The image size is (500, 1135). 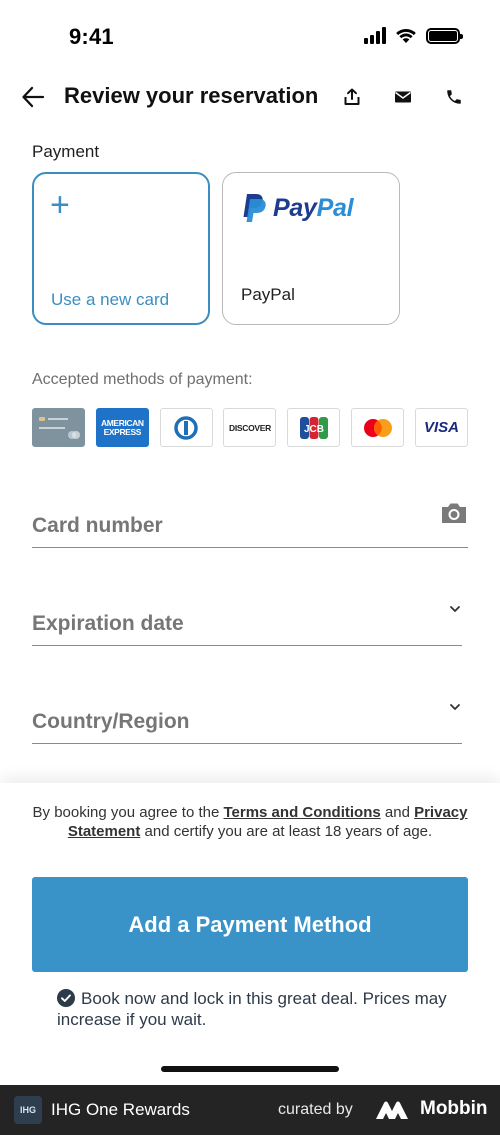 What do you see at coordinates (28, 1110) in the screenshot?
I see `ihg-app-logo: IHG` at bounding box center [28, 1110].